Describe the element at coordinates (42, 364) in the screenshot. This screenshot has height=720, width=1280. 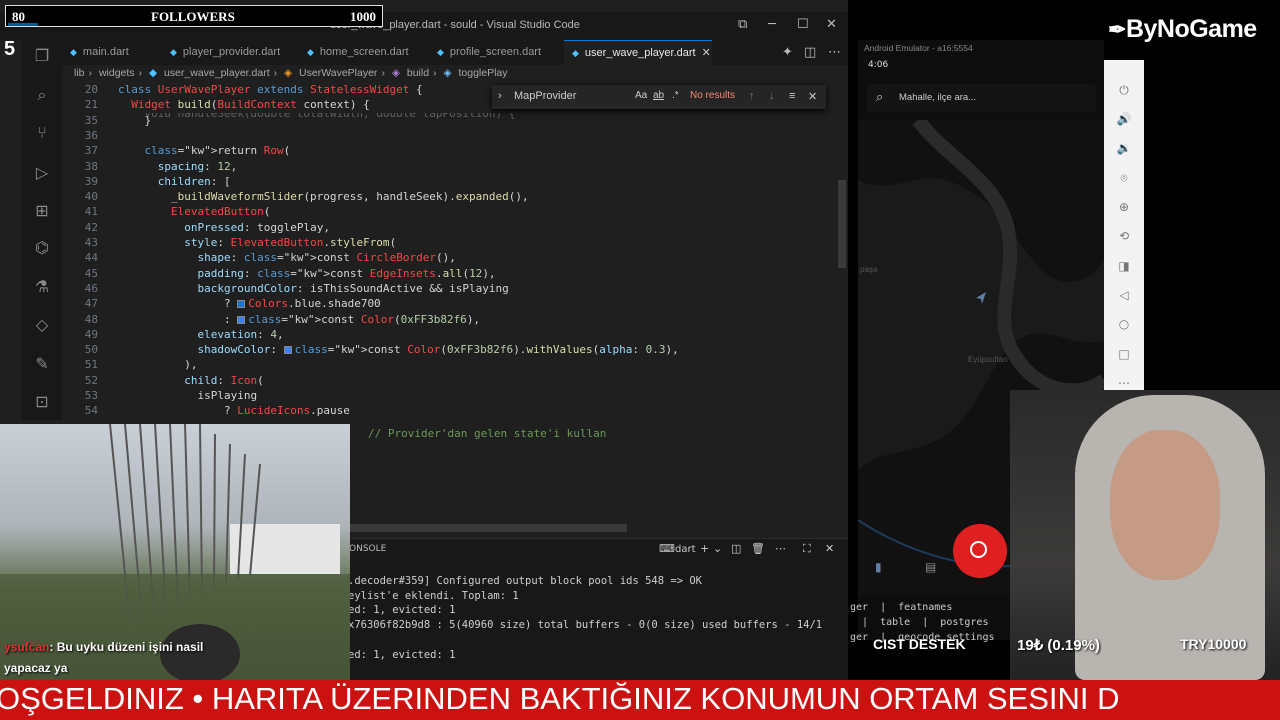
I see `pen-icon: ✎` at that location.